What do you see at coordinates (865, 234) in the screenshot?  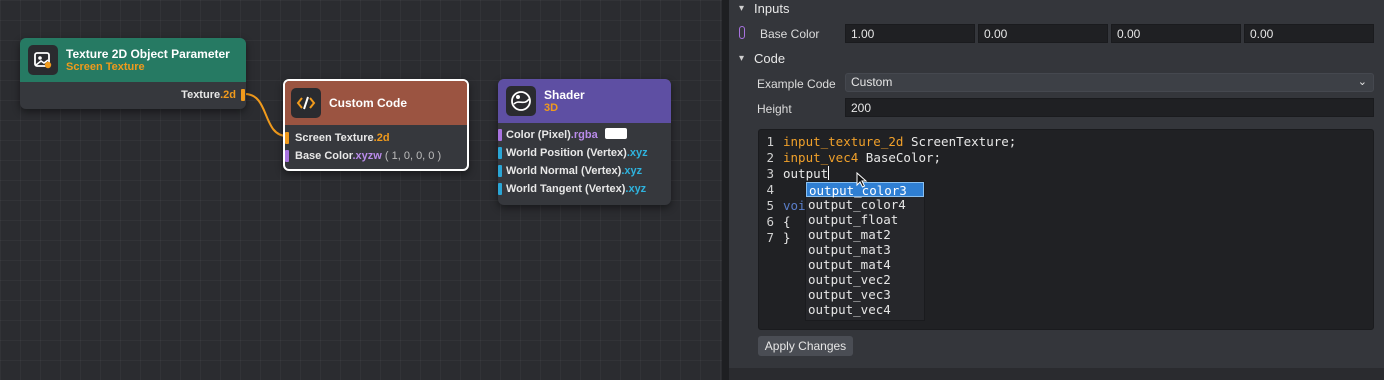 I see `autocomplete-item: output_mat2` at bounding box center [865, 234].